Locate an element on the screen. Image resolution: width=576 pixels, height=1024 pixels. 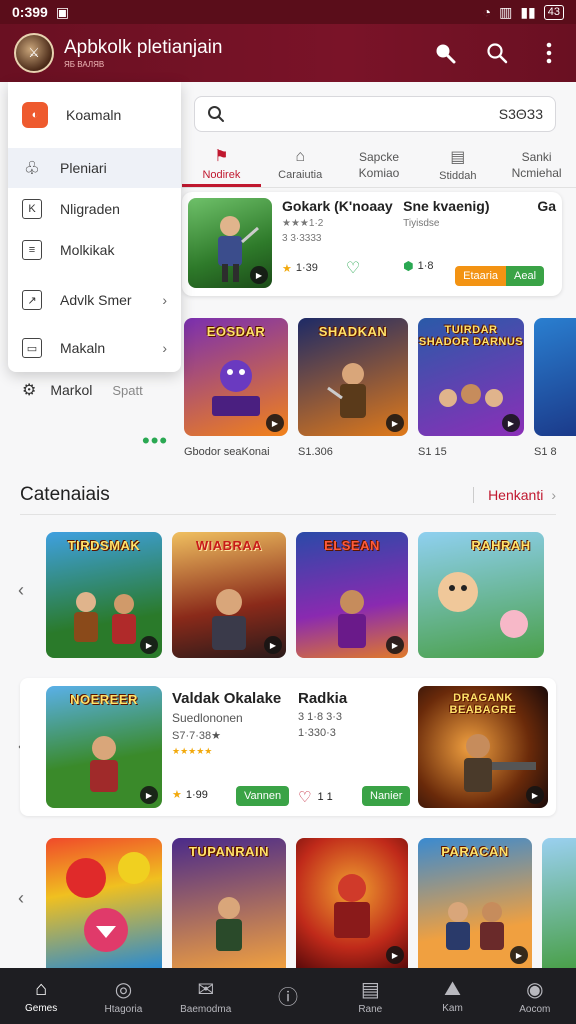
tab-sapcke: Sapcke Komiao is located at coordinates (379, 164).